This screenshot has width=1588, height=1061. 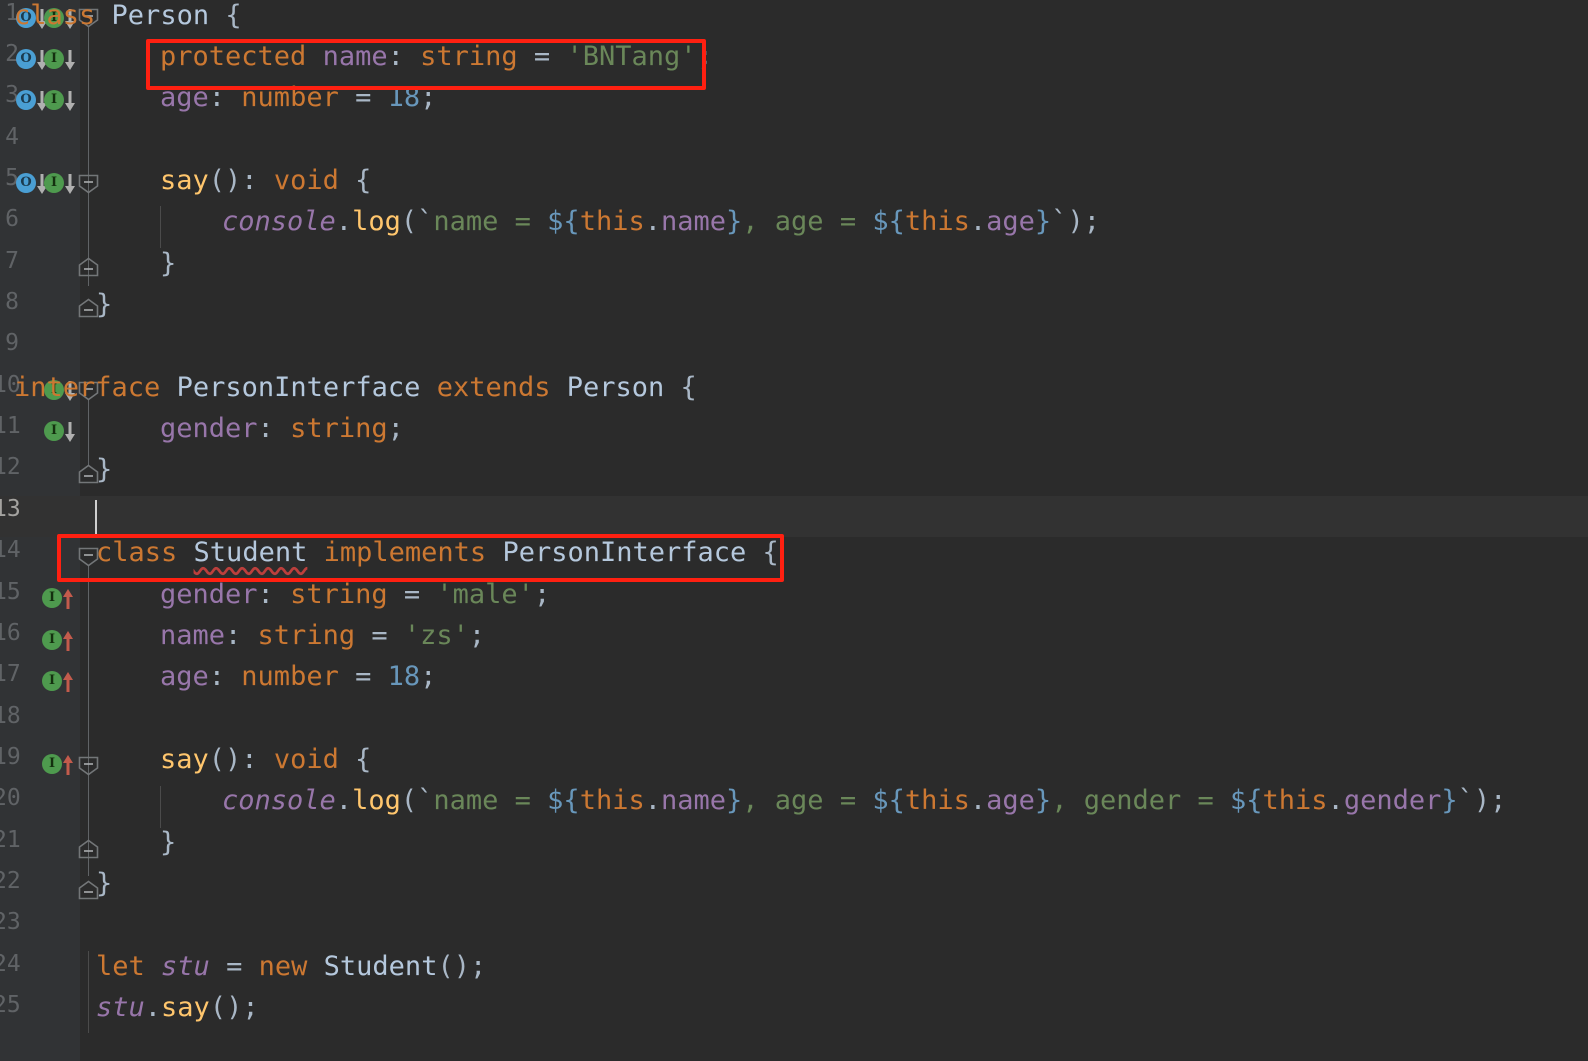 What do you see at coordinates (1010, 221) in the screenshot?
I see `property-age: age` at bounding box center [1010, 221].